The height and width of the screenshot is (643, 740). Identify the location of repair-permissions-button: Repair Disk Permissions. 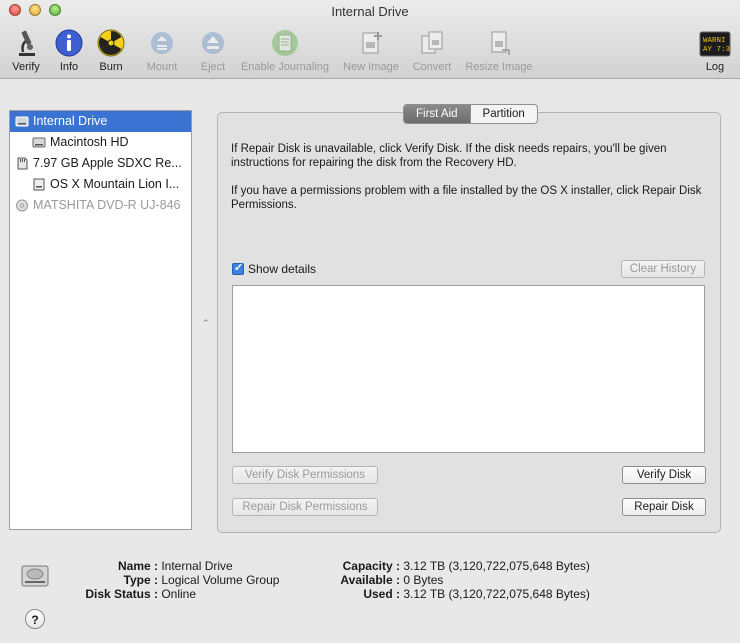
(305, 507).